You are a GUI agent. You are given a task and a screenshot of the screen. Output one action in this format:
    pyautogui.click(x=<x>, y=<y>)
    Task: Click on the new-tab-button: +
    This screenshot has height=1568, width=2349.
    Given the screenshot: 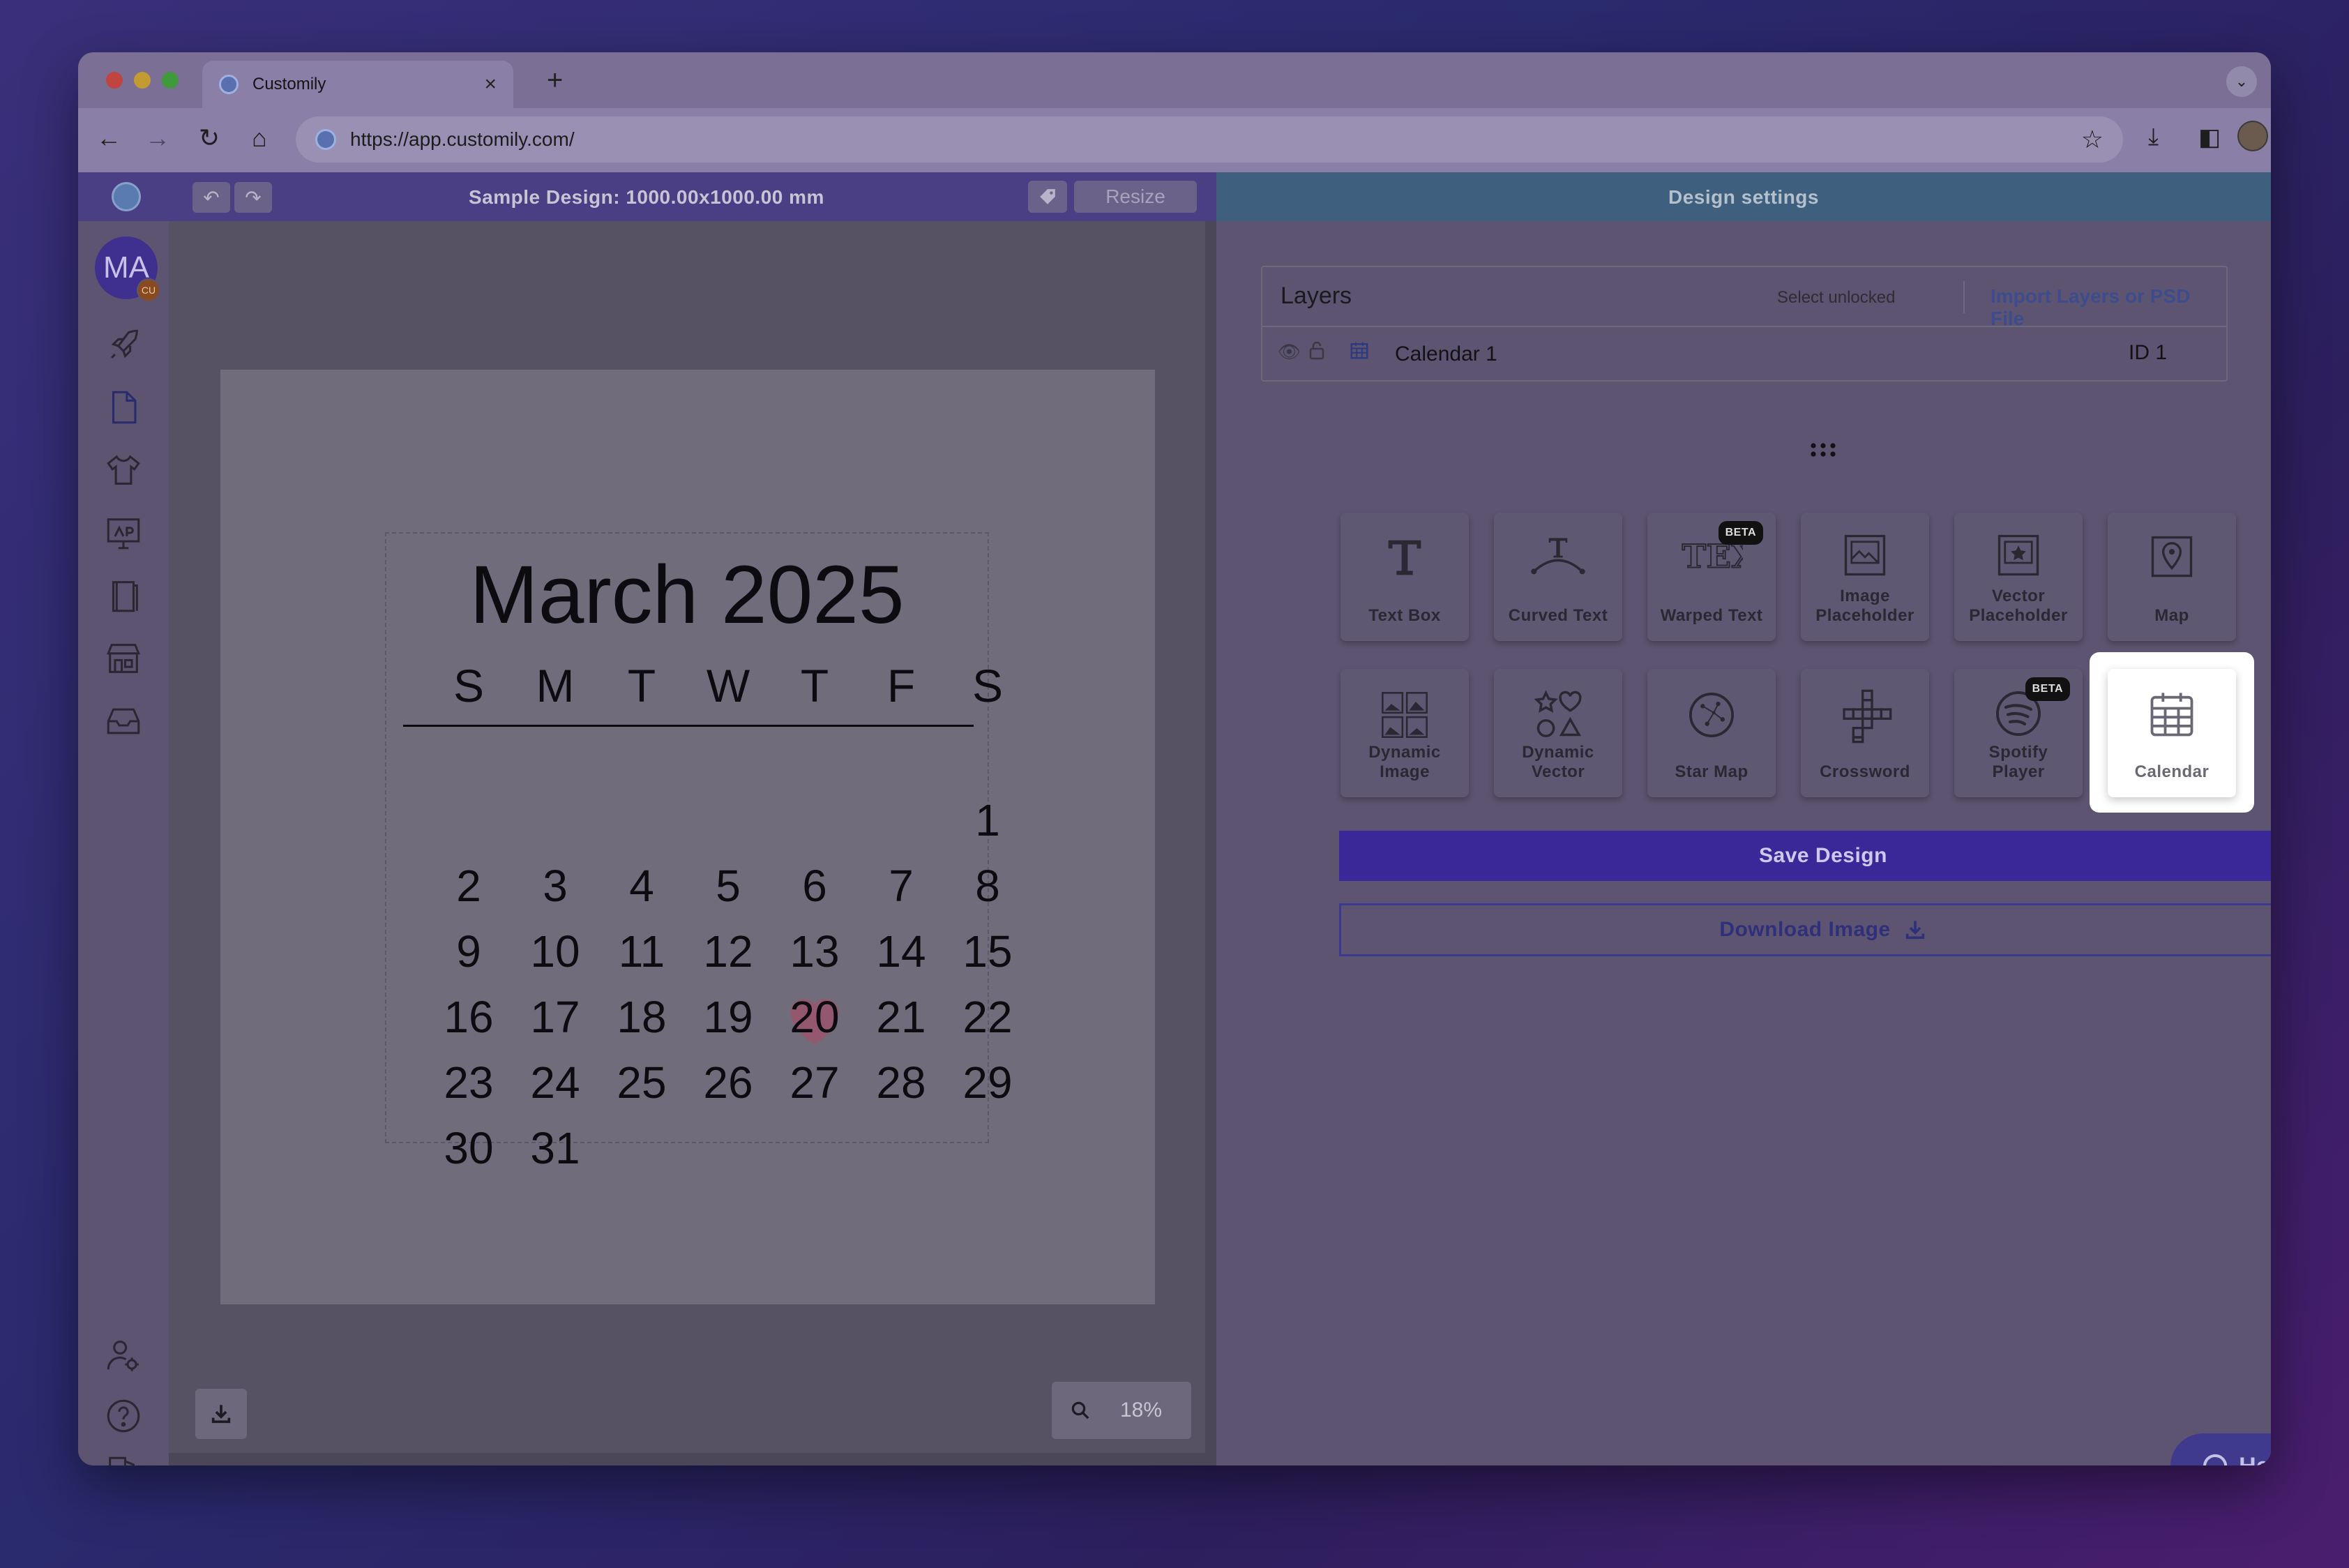 What is the action you would take?
    pyautogui.click(x=555, y=80)
    